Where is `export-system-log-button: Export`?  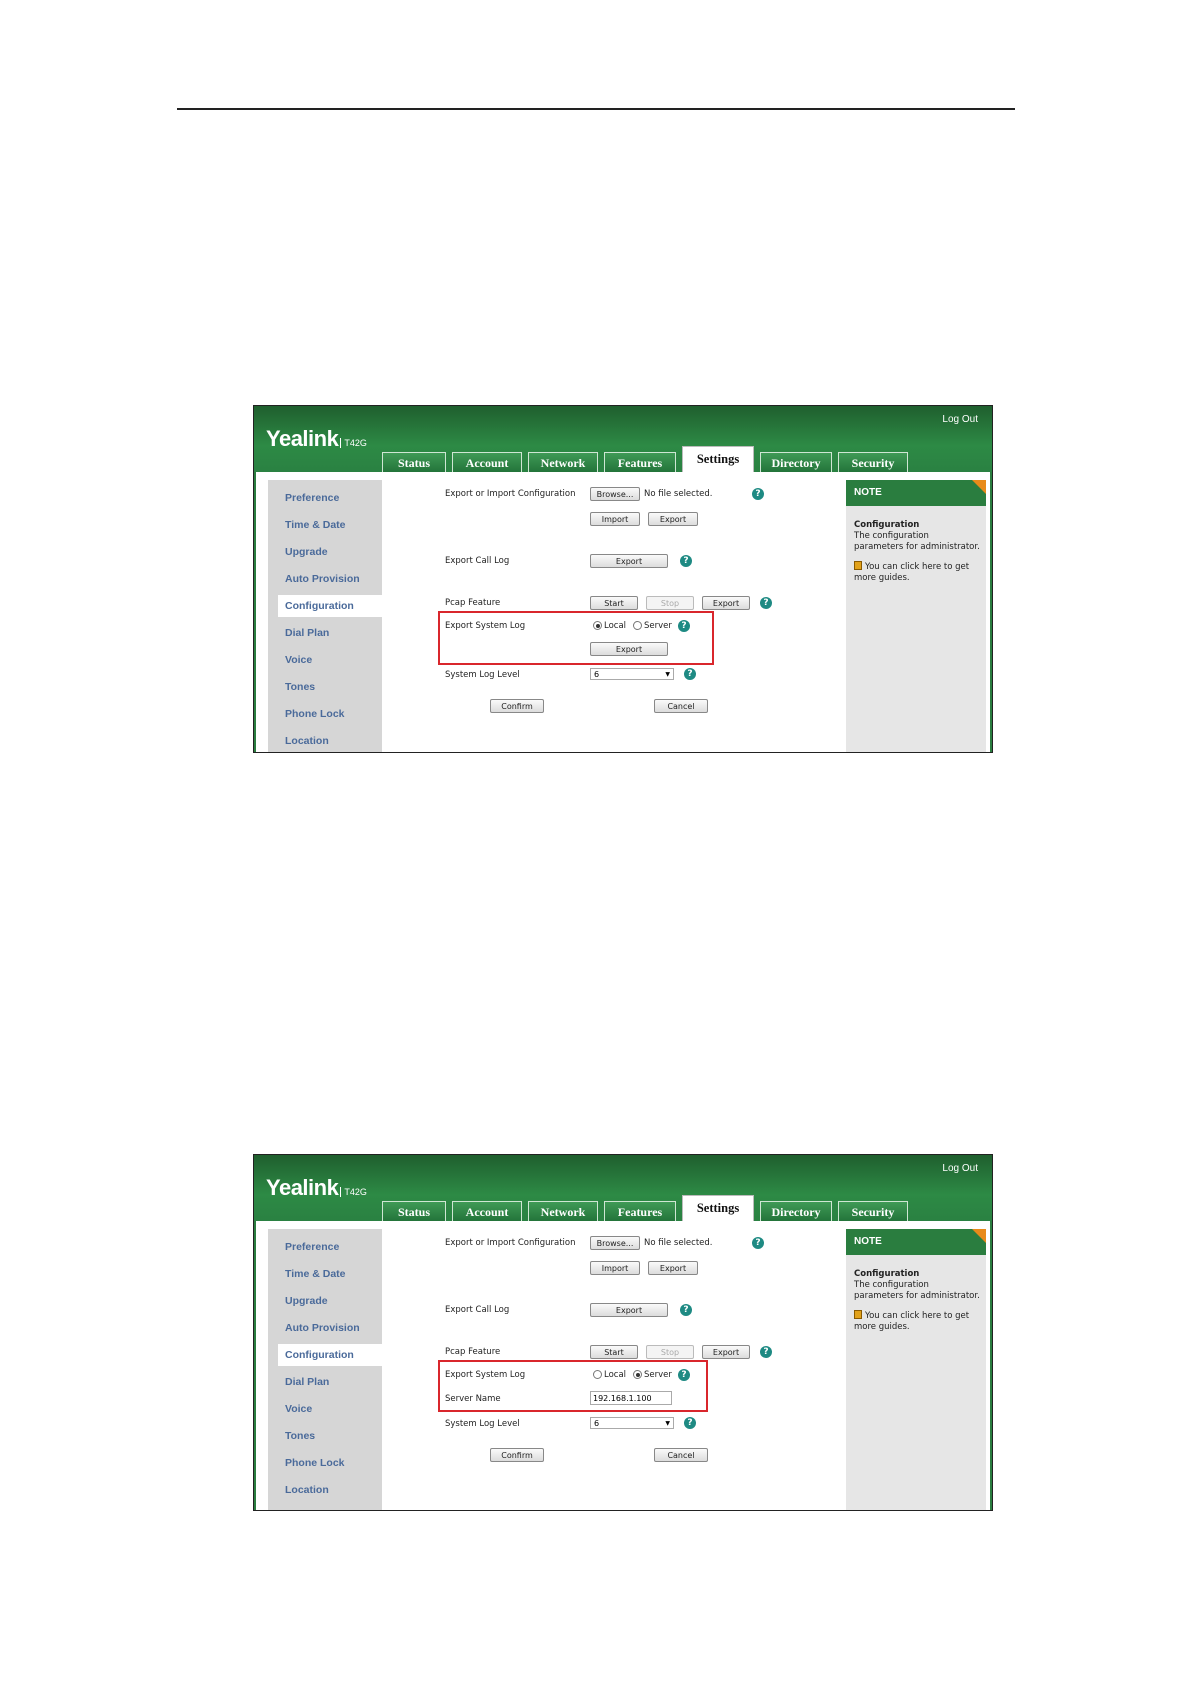 export-system-log-button: Export is located at coordinates (629, 649).